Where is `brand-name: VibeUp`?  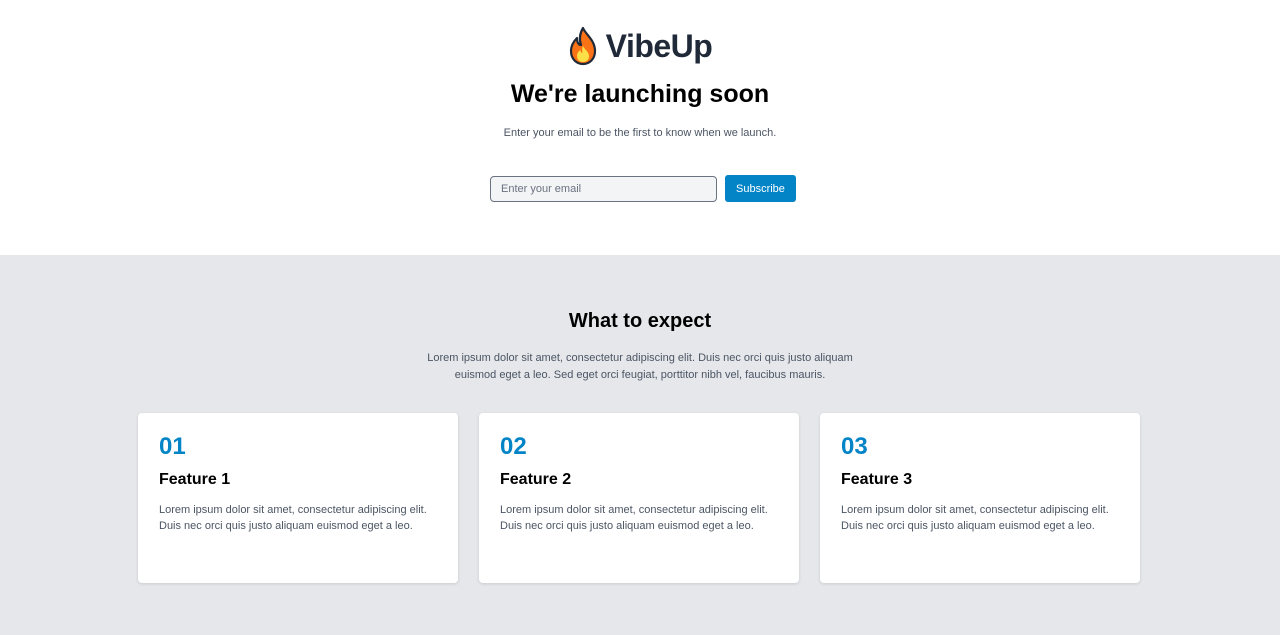 brand-name: VibeUp is located at coordinates (659, 45).